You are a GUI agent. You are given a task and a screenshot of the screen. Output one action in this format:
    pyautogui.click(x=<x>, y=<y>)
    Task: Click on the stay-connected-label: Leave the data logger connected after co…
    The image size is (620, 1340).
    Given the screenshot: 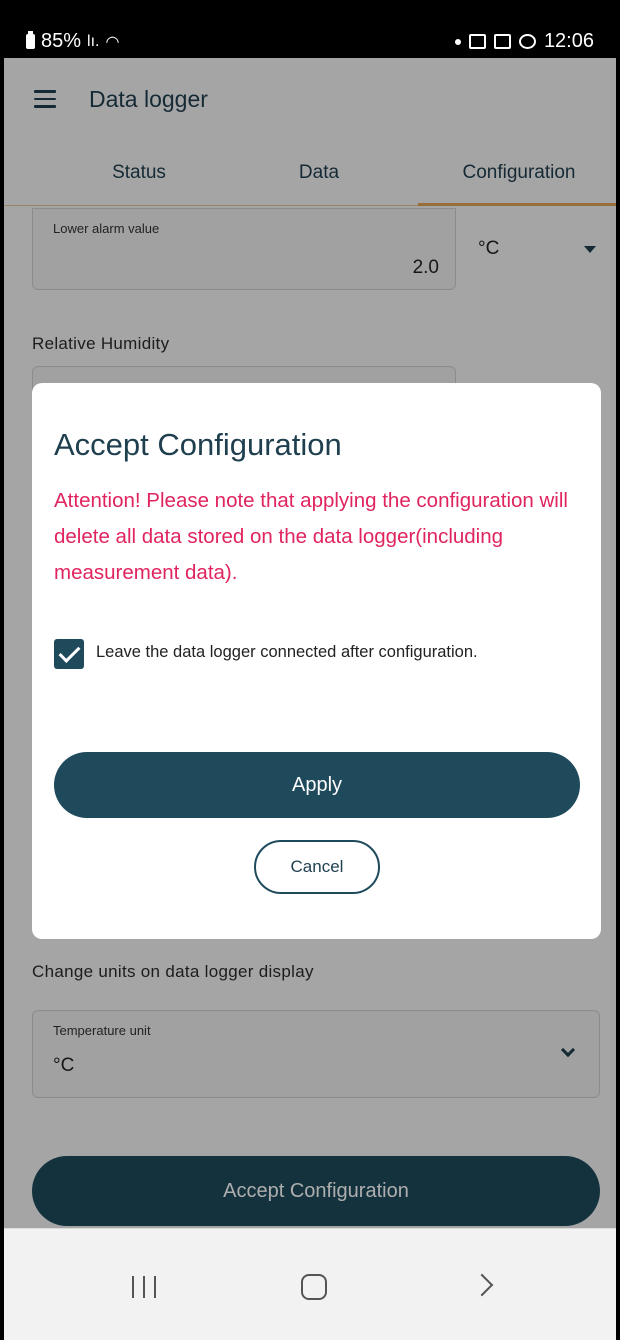 What is the action you would take?
    pyautogui.click(x=287, y=652)
    